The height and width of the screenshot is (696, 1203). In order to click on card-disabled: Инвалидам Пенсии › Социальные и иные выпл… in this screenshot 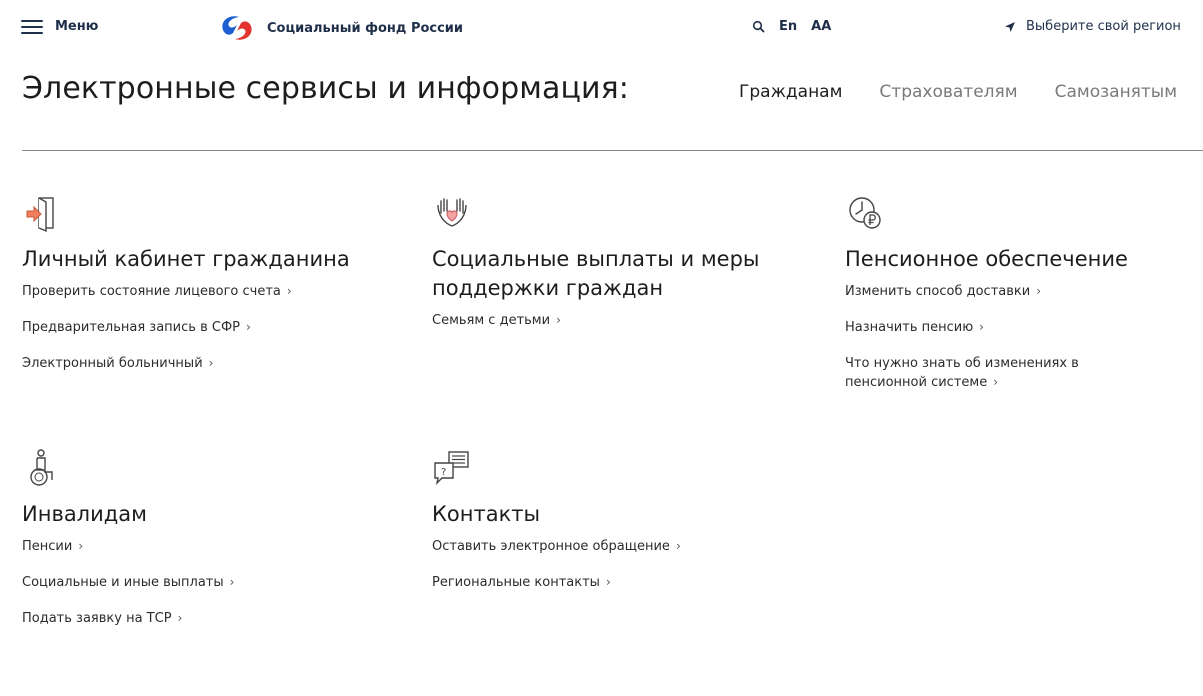, I will do `click(212, 546)`.